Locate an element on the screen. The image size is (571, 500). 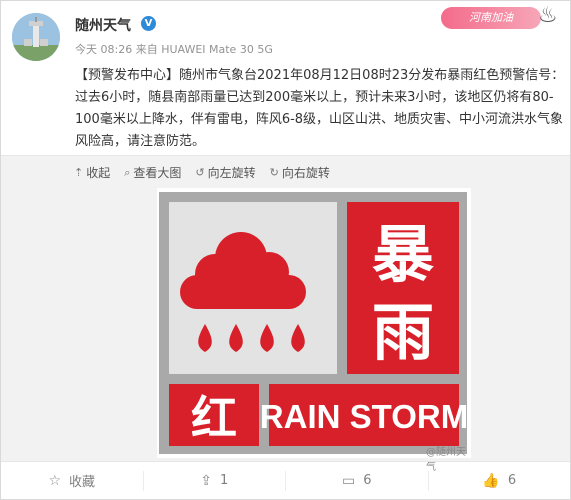
candle-icon: ♨ is located at coordinates (548, 15).